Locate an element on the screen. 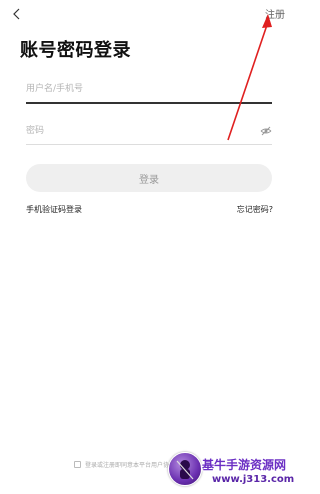 Image resolution: width=320 pixels, height=494 pixels. sms-login-link: 手机验证码登录 is located at coordinates (54, 209).